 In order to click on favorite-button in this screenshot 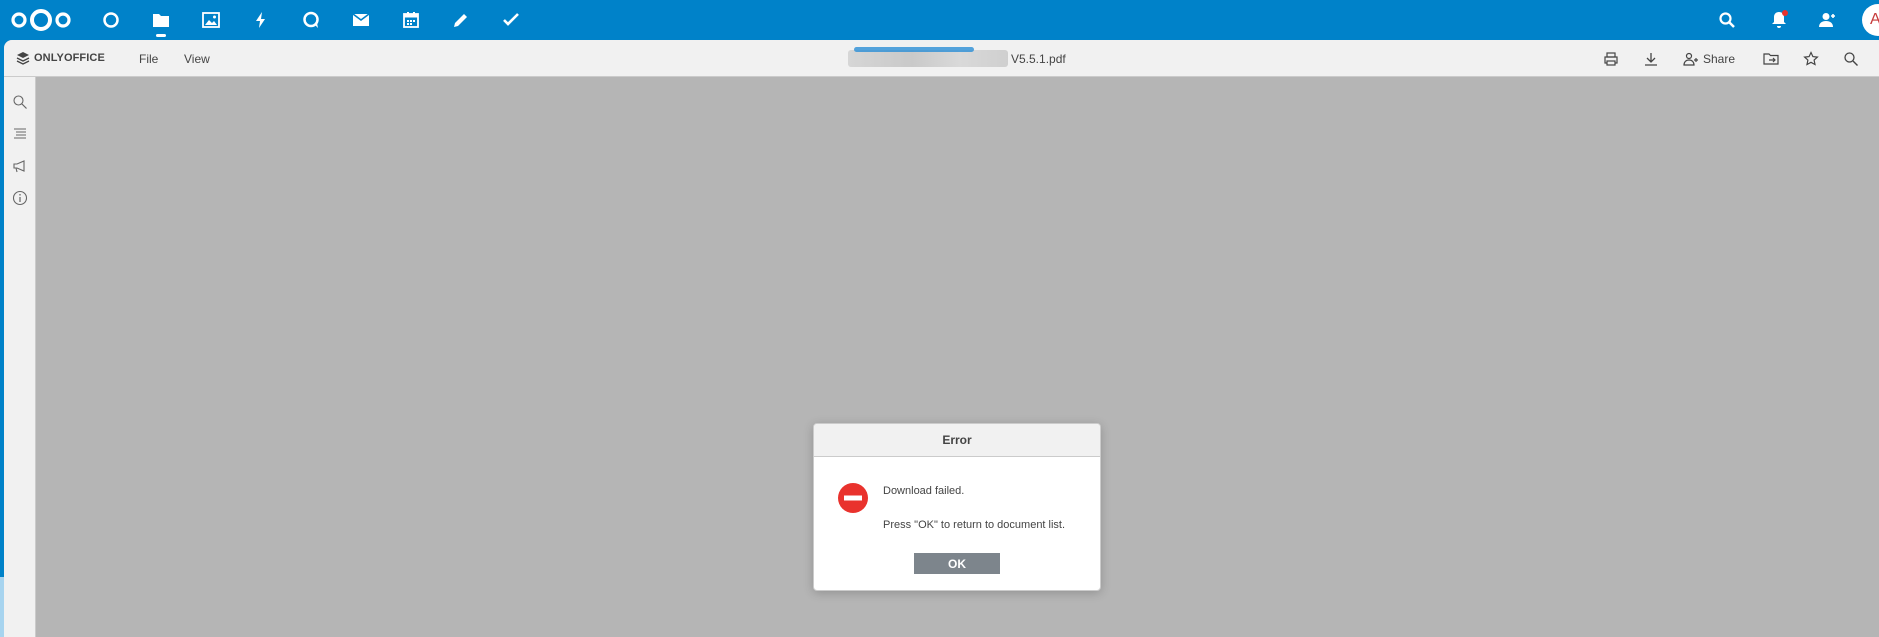, I will do `click(1811, 59)`.